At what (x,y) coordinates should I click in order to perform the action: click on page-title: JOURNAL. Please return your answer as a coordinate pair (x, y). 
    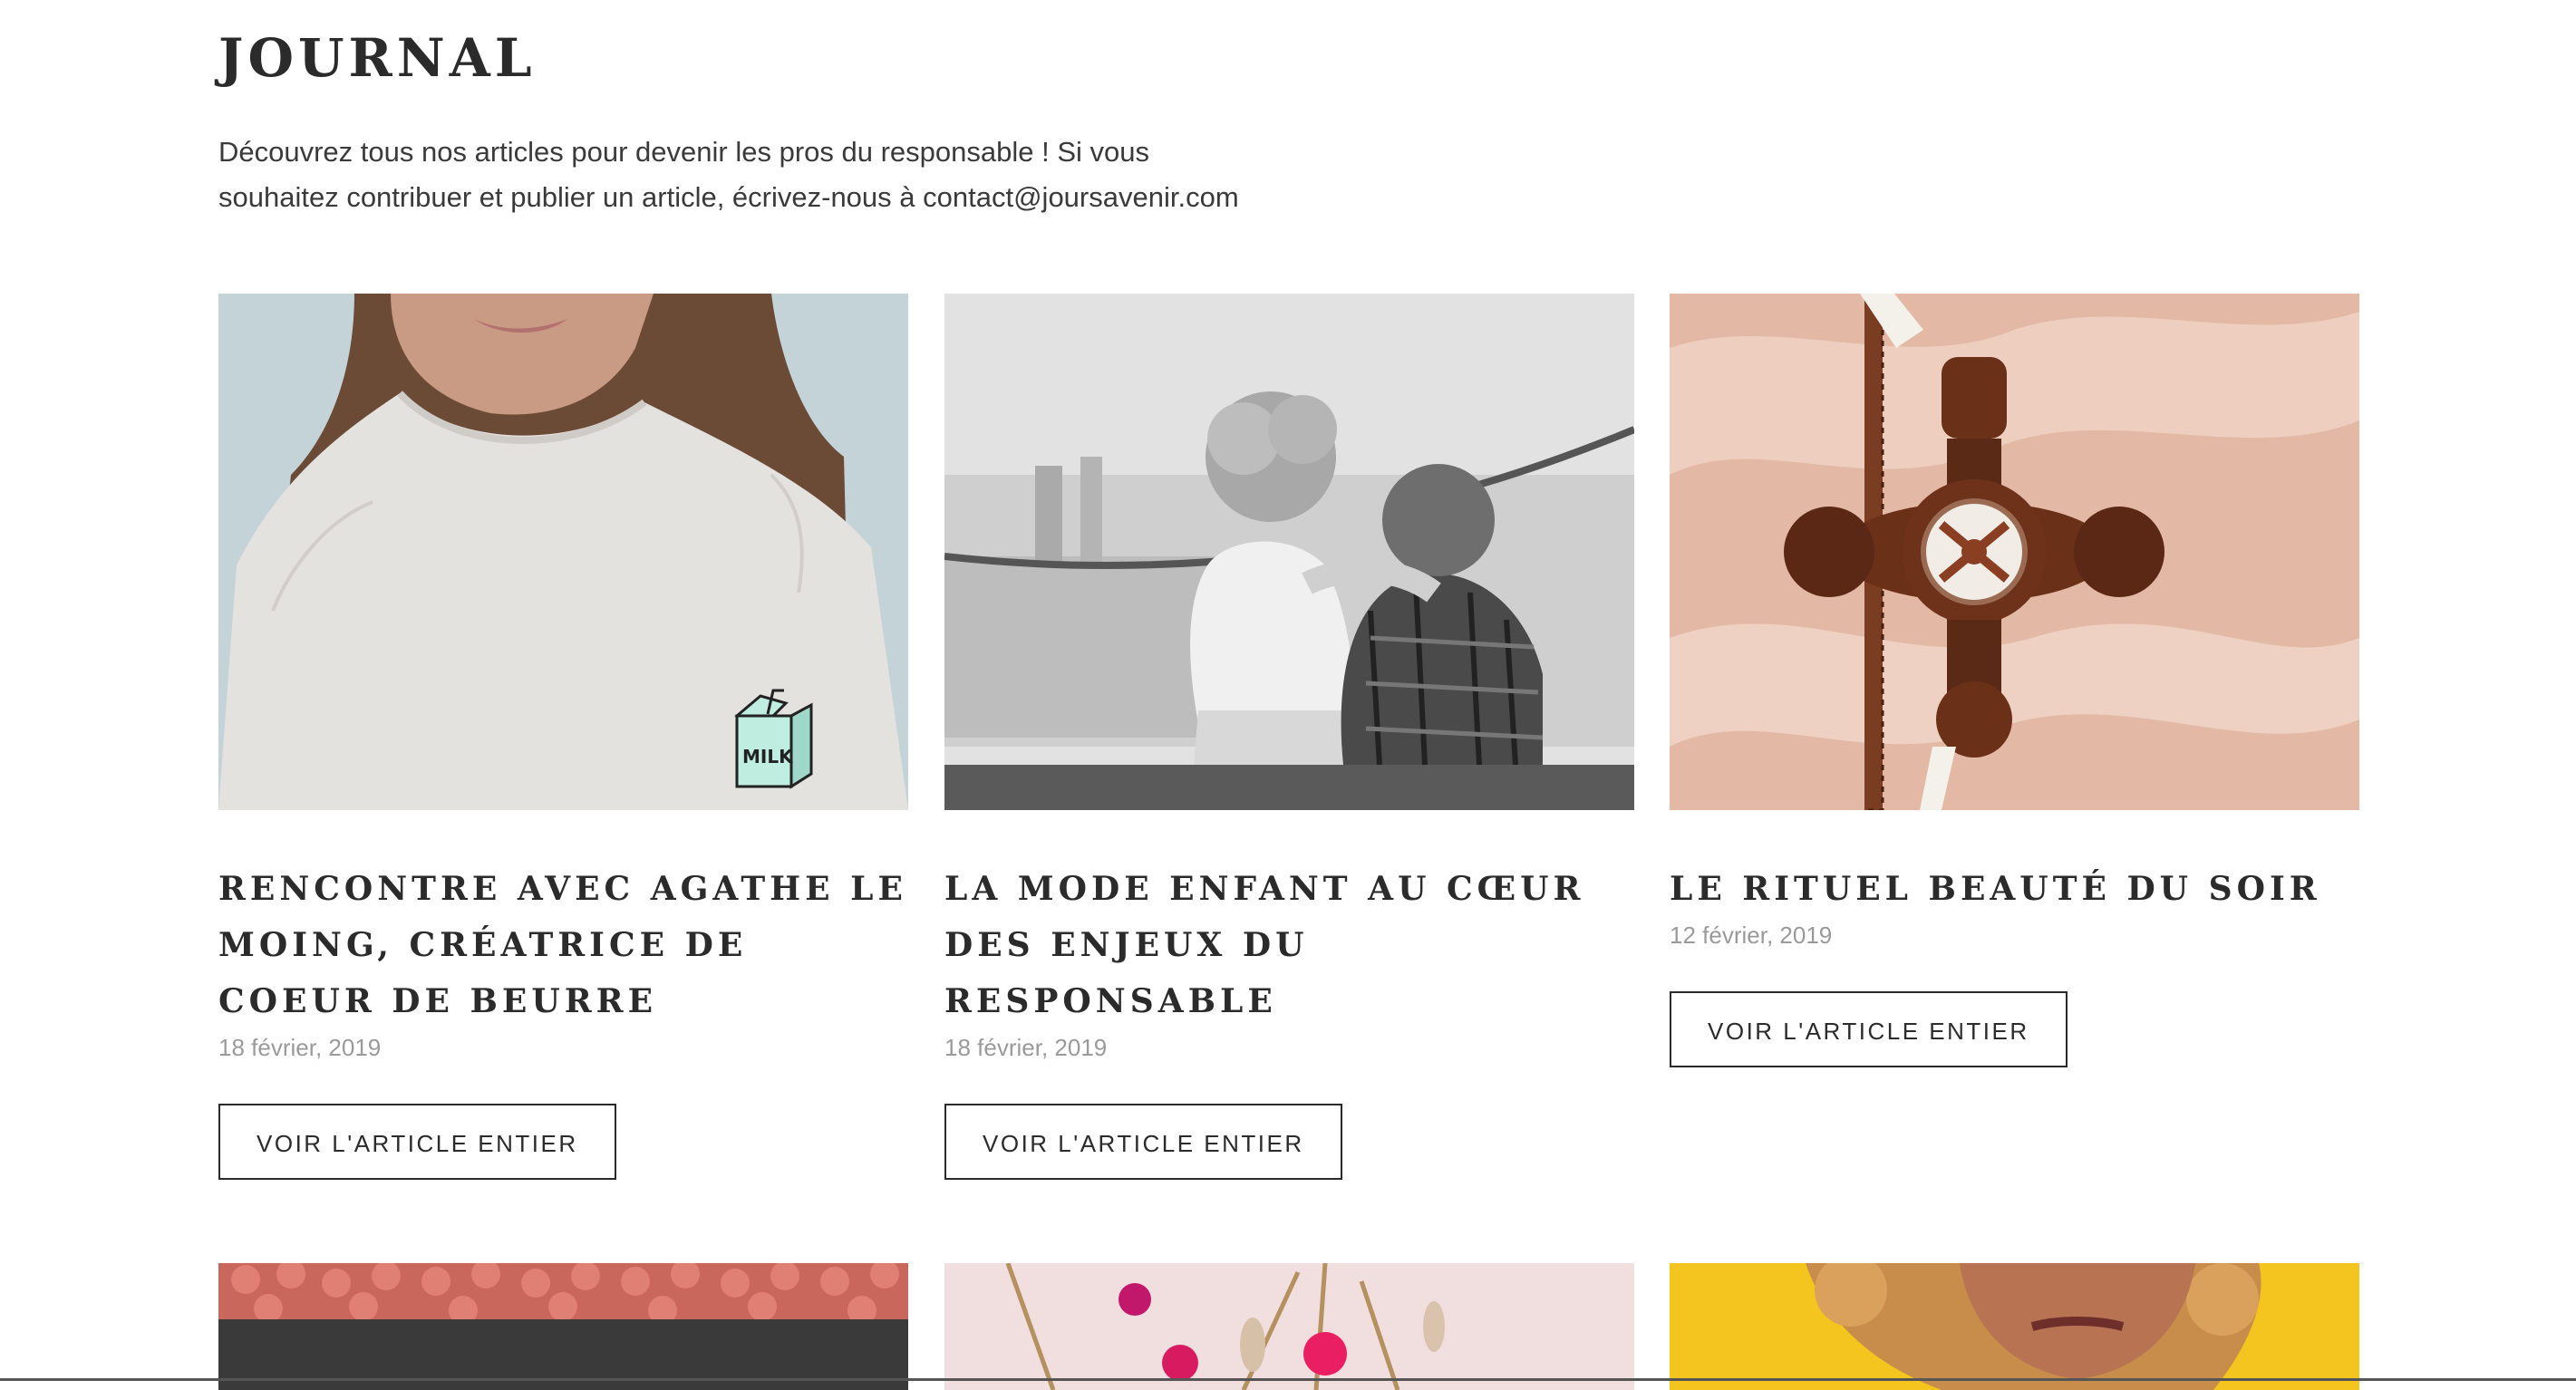
    Looking at the image, I should click on (377, 58).